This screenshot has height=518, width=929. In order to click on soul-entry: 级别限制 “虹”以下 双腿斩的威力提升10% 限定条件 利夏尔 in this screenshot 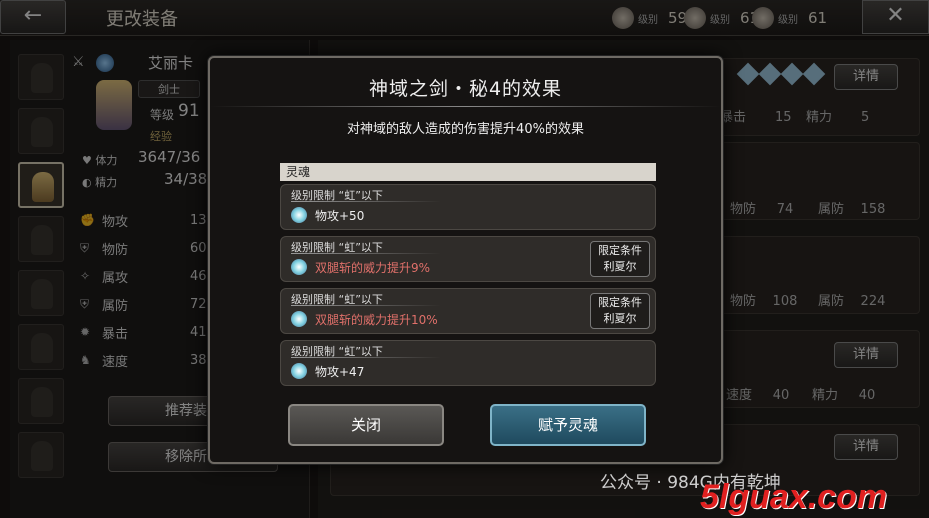, I will do `click(468, 311)`.